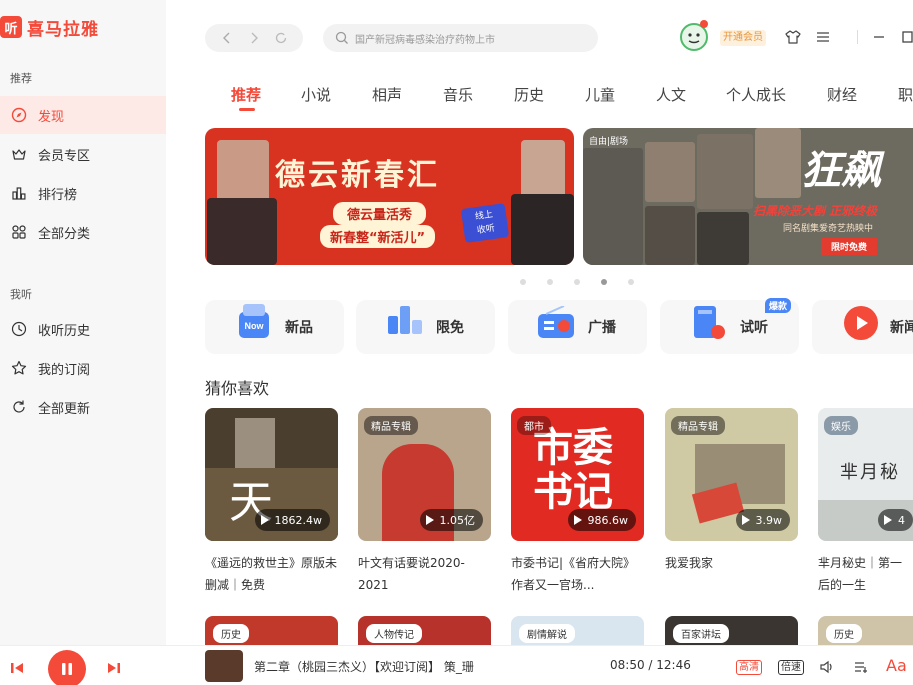 This screenshot has width=913, height=685. I want to click on quick-entry-radio: 广播, so click(577, 327).